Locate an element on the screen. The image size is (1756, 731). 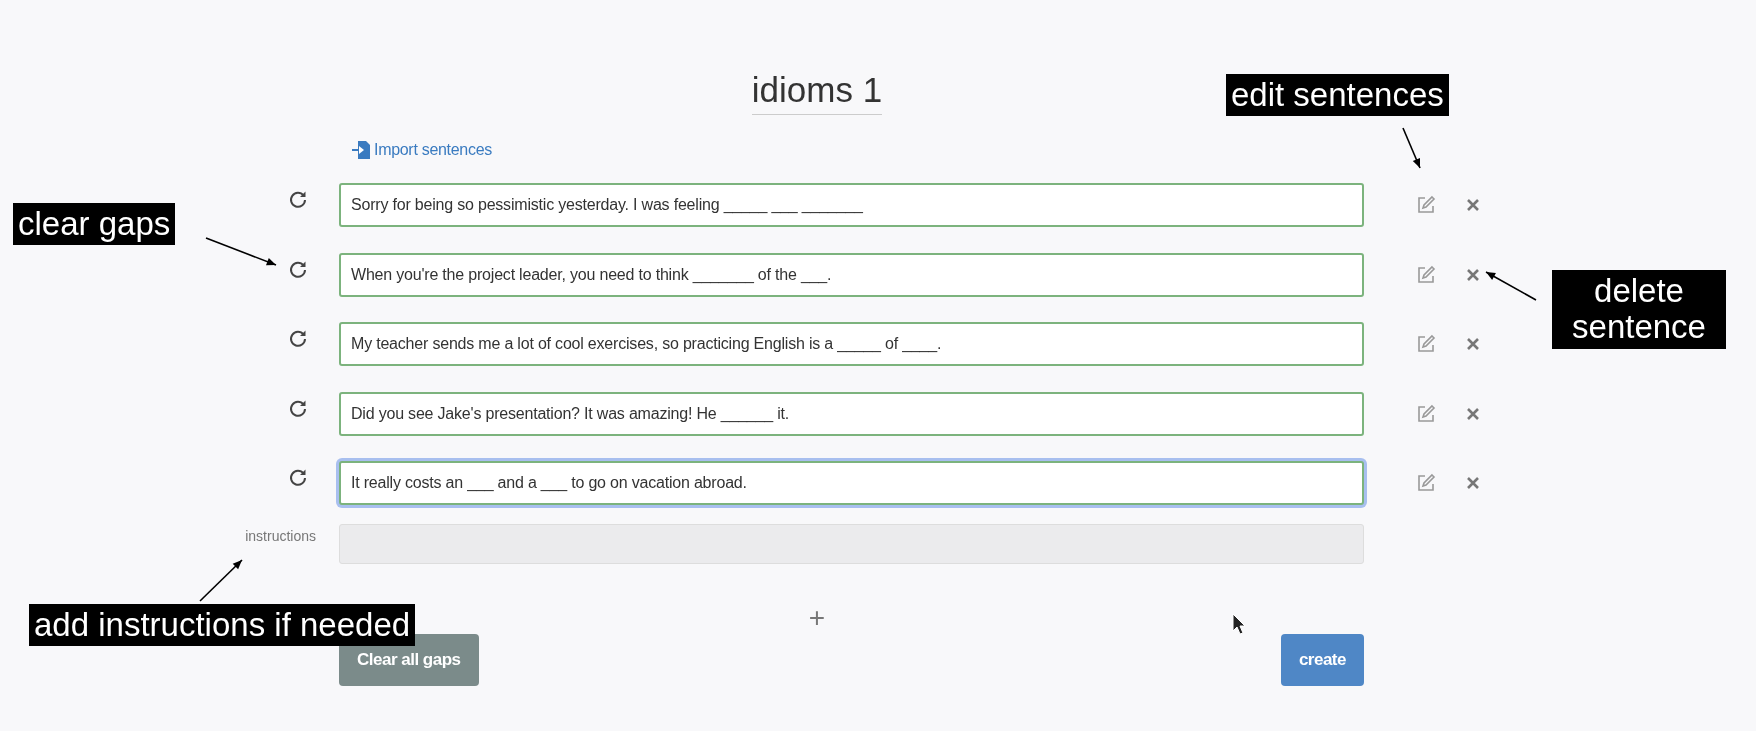
sentence-field: Sorry for being so pessimistic yesterday. I was feeling _____ ___ _______ is located at coordinates (851, 205).